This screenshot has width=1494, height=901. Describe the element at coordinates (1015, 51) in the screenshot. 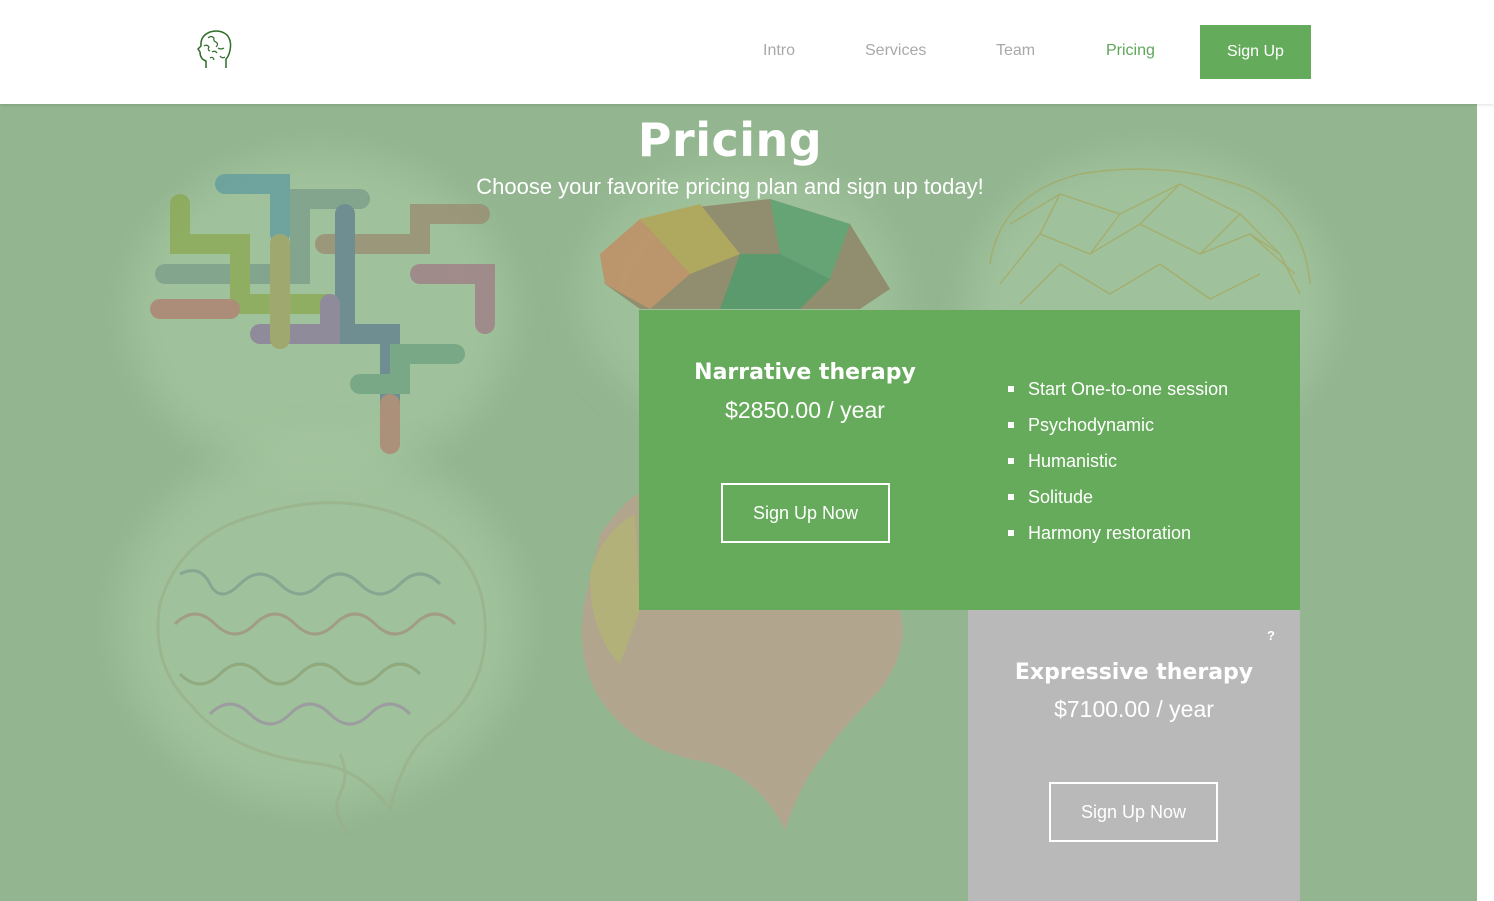

I see `nav-link-team: Team` at that location.